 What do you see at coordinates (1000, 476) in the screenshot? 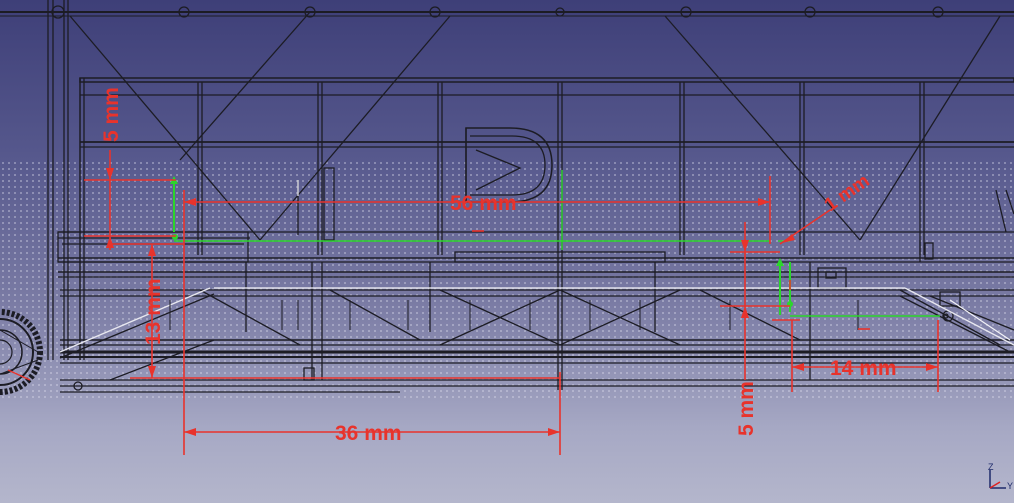
I see `axis-triad: Z Y` at bounding box center [1000, 476].